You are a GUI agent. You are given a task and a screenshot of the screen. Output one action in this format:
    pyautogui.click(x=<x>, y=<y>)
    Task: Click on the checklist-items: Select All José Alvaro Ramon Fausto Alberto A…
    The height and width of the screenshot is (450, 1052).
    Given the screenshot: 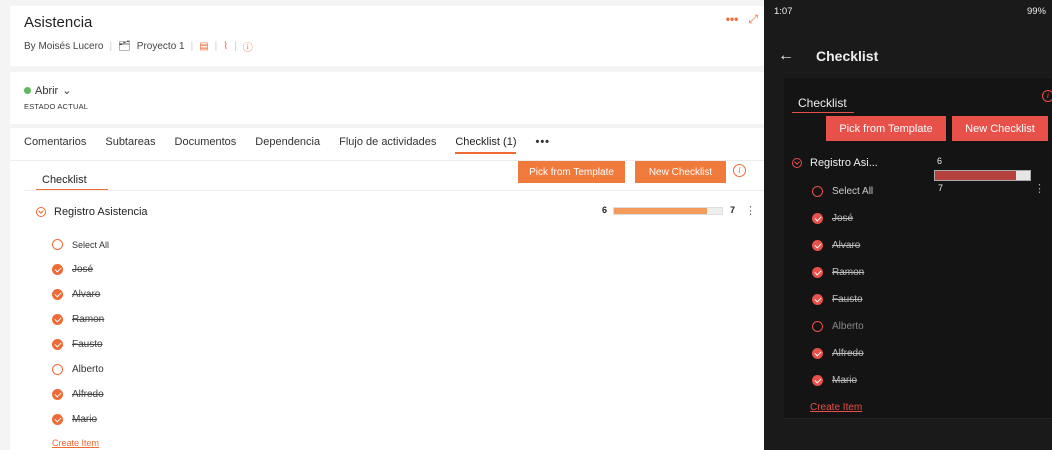 What is the action you would take?
    pyautogui.click(x=80, y=332)
    